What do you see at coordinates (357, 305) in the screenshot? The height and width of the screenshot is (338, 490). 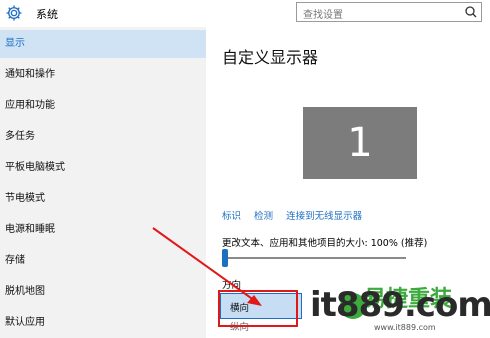 I see `watermark-brand-name: it889` at bounding box center [357, 305].